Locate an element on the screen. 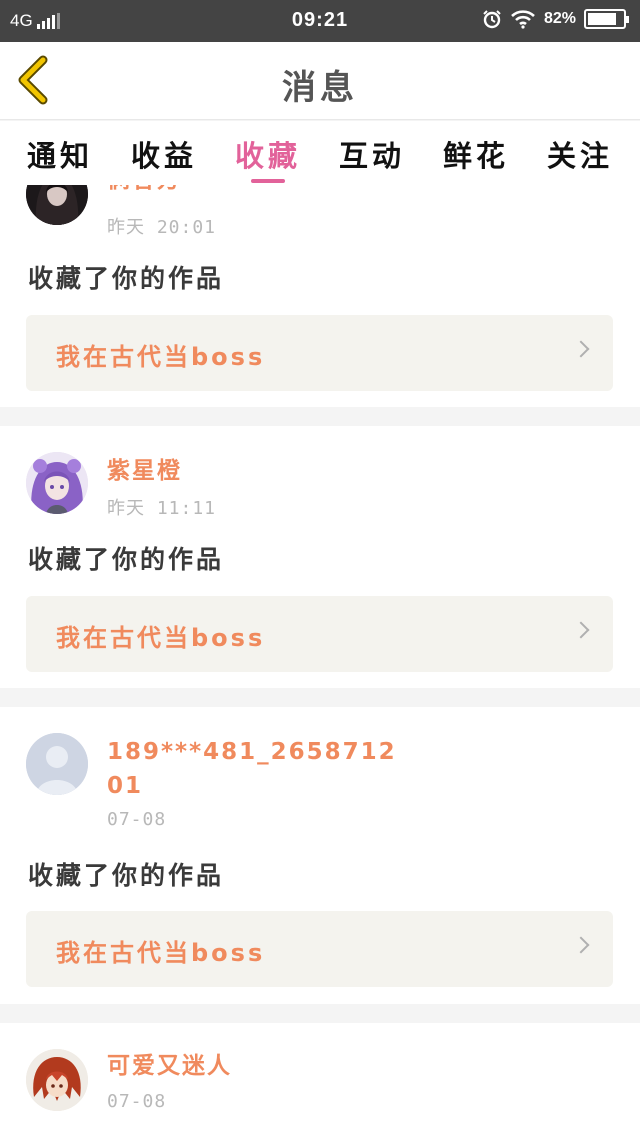 This screenshot has width=640, height=1138. tab-favorites: 收藏 is located at coordinates (268, 153).